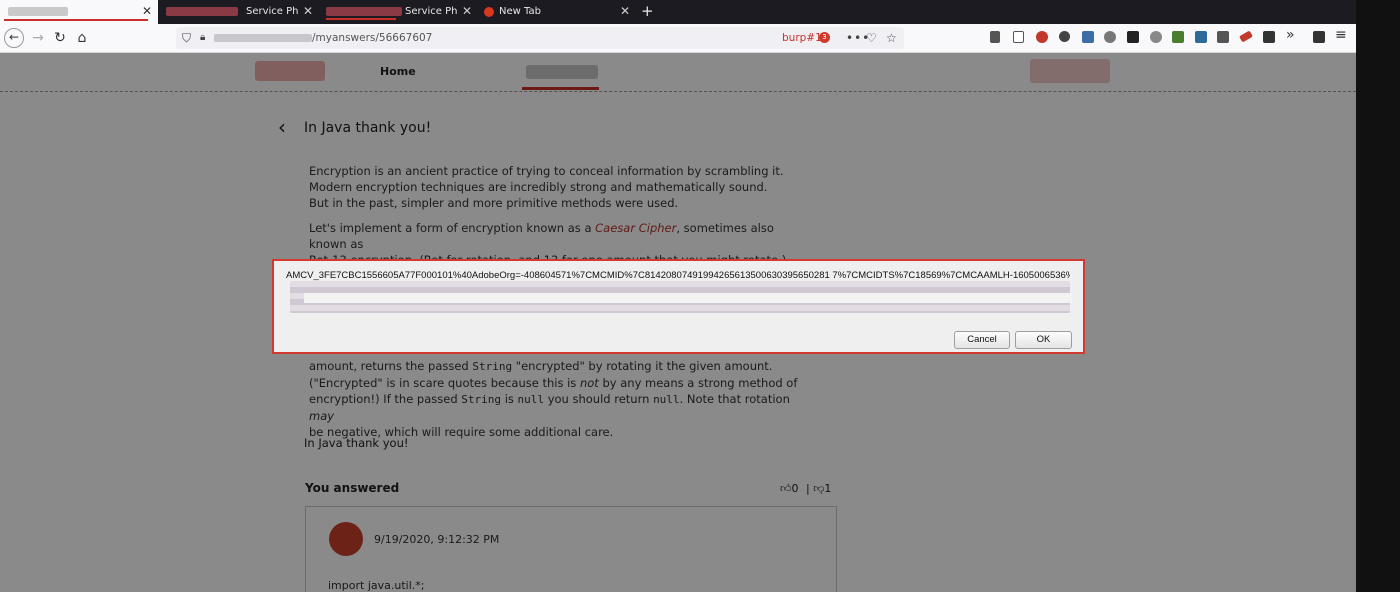 The image size is (1400, 592). What do you see at coordinates (1018, 37) in the screenshot?
I see `sidebar-icon` at bounding box center [1018, 37].